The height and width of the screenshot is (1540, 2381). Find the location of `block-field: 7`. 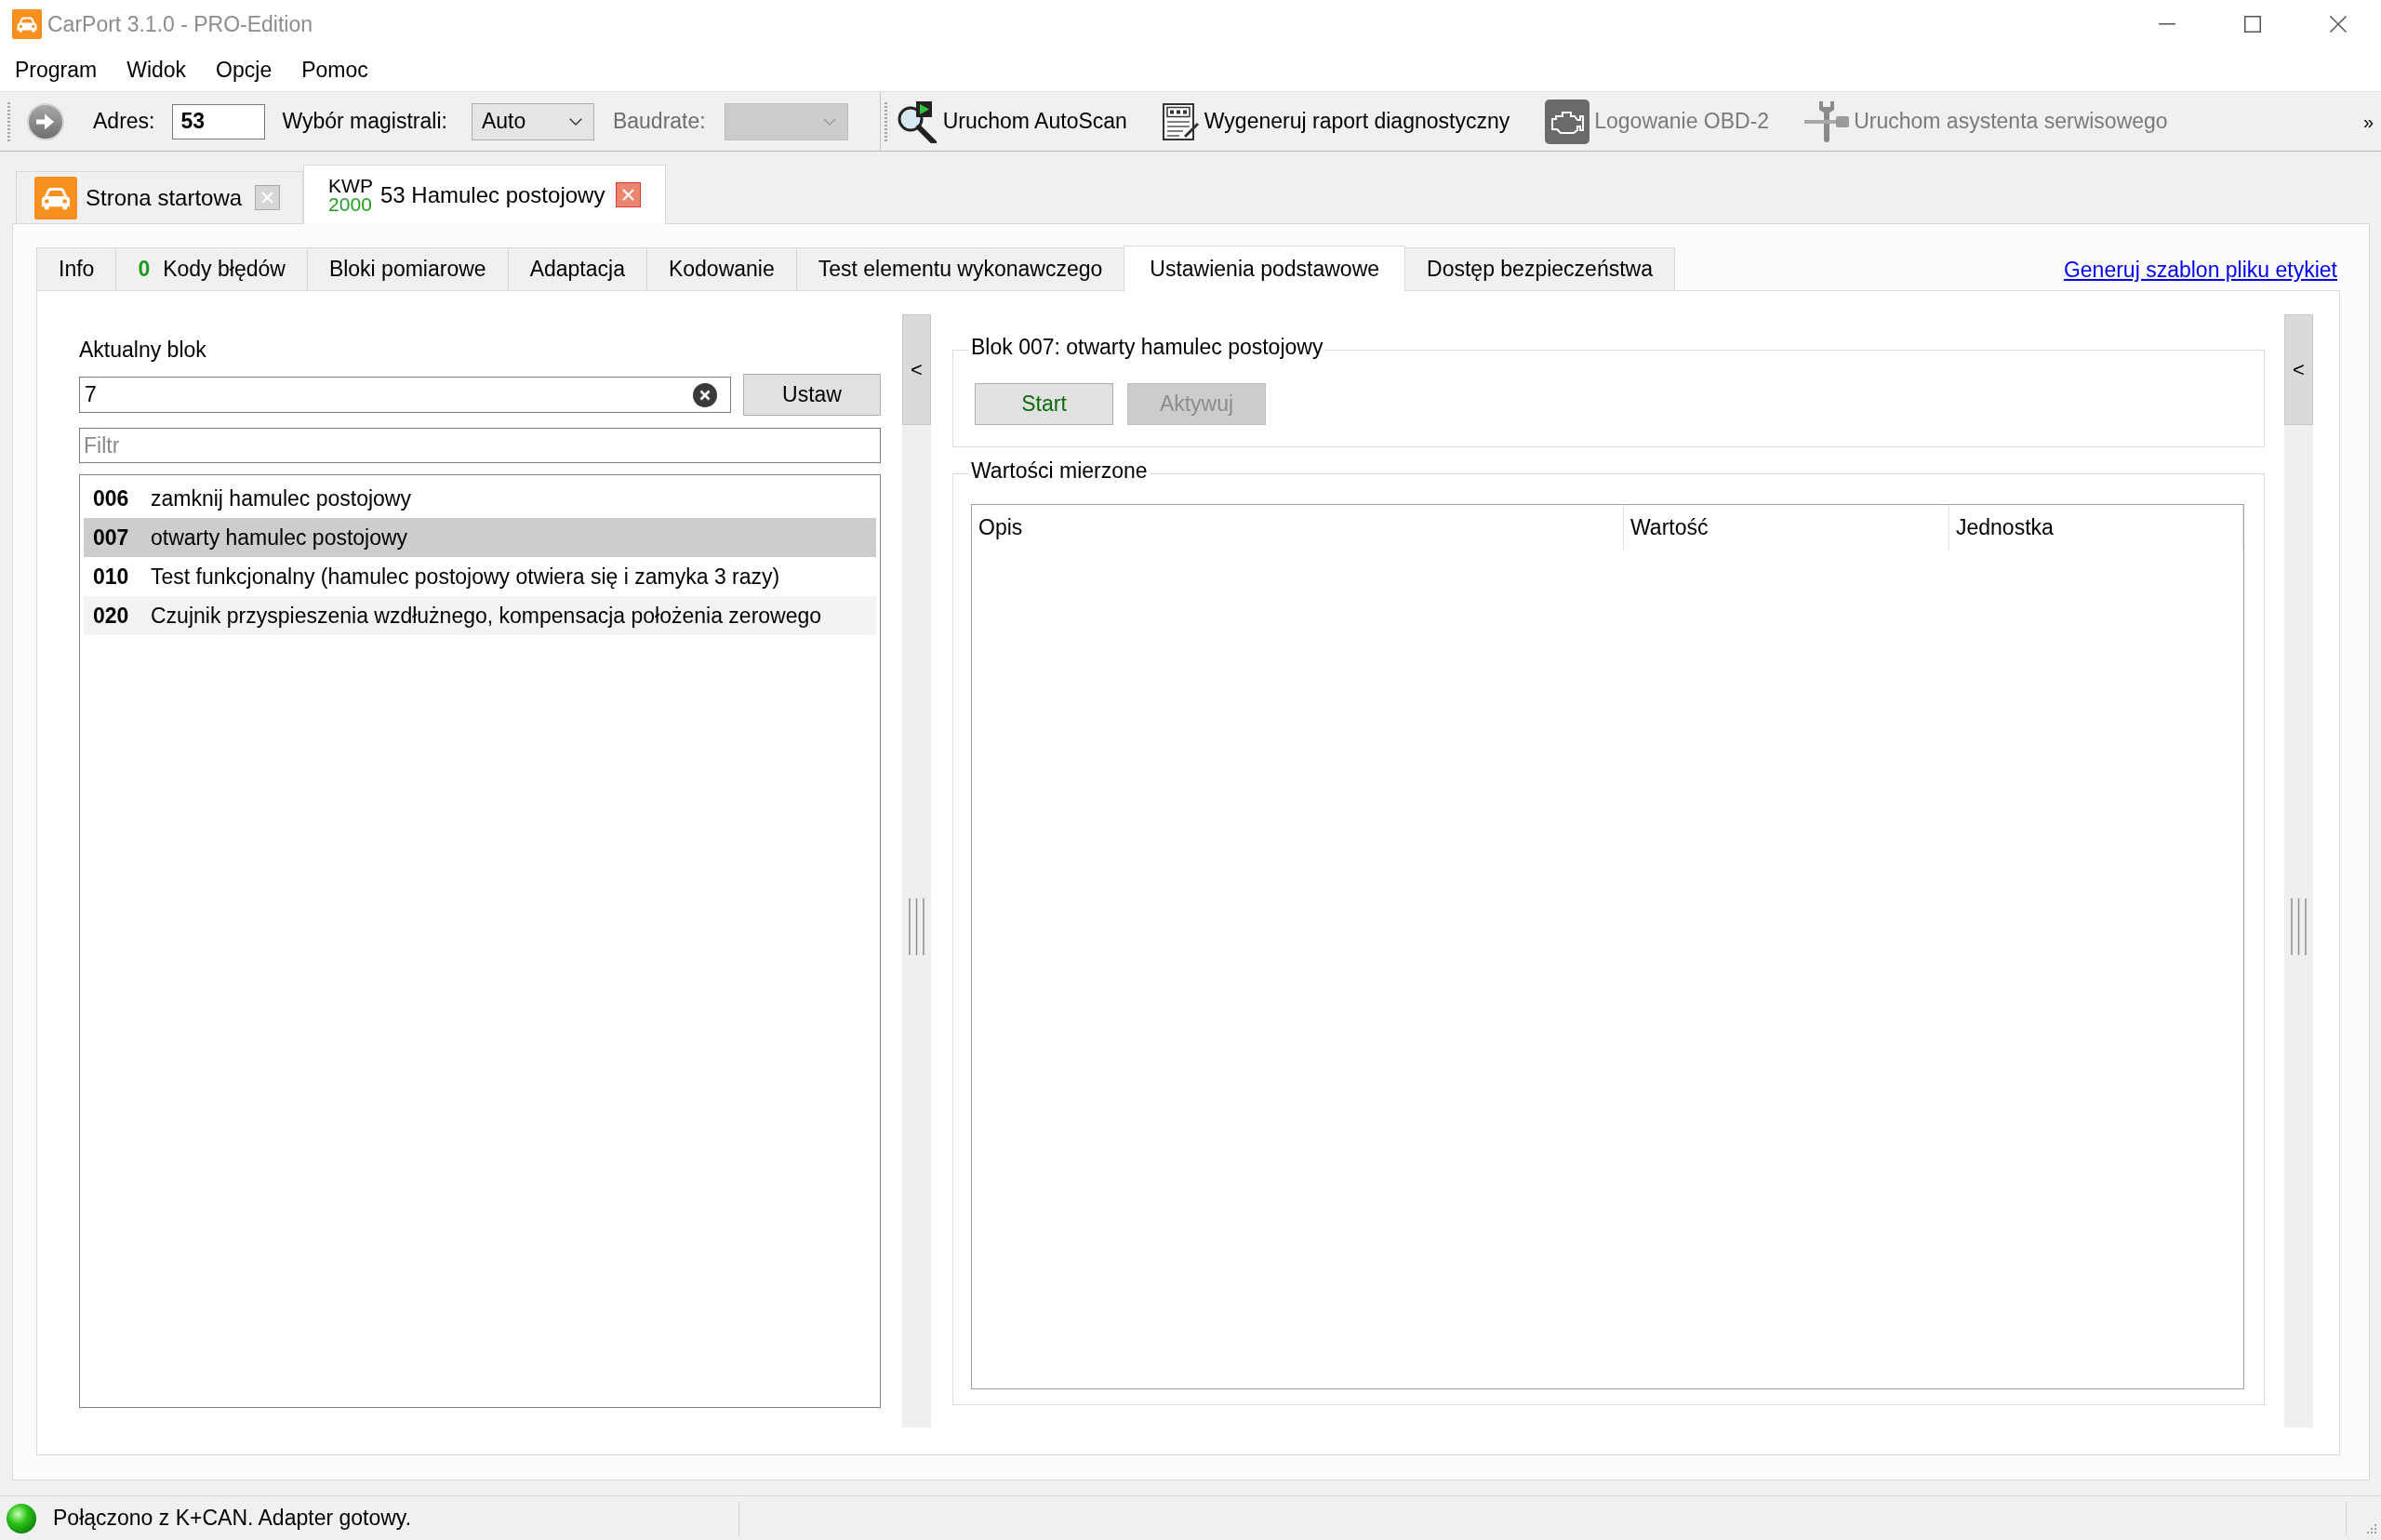

block-field: 7 is located at coordinates (405, 395).